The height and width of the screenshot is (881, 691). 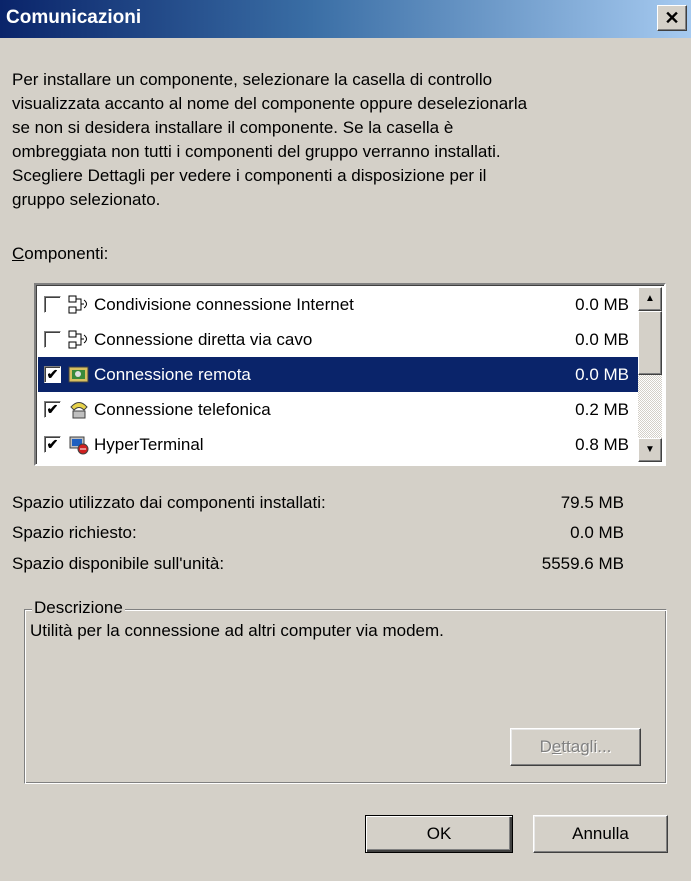 I want to click on component-label: Connessione diretta via cavo, so click(x=203, y=339).